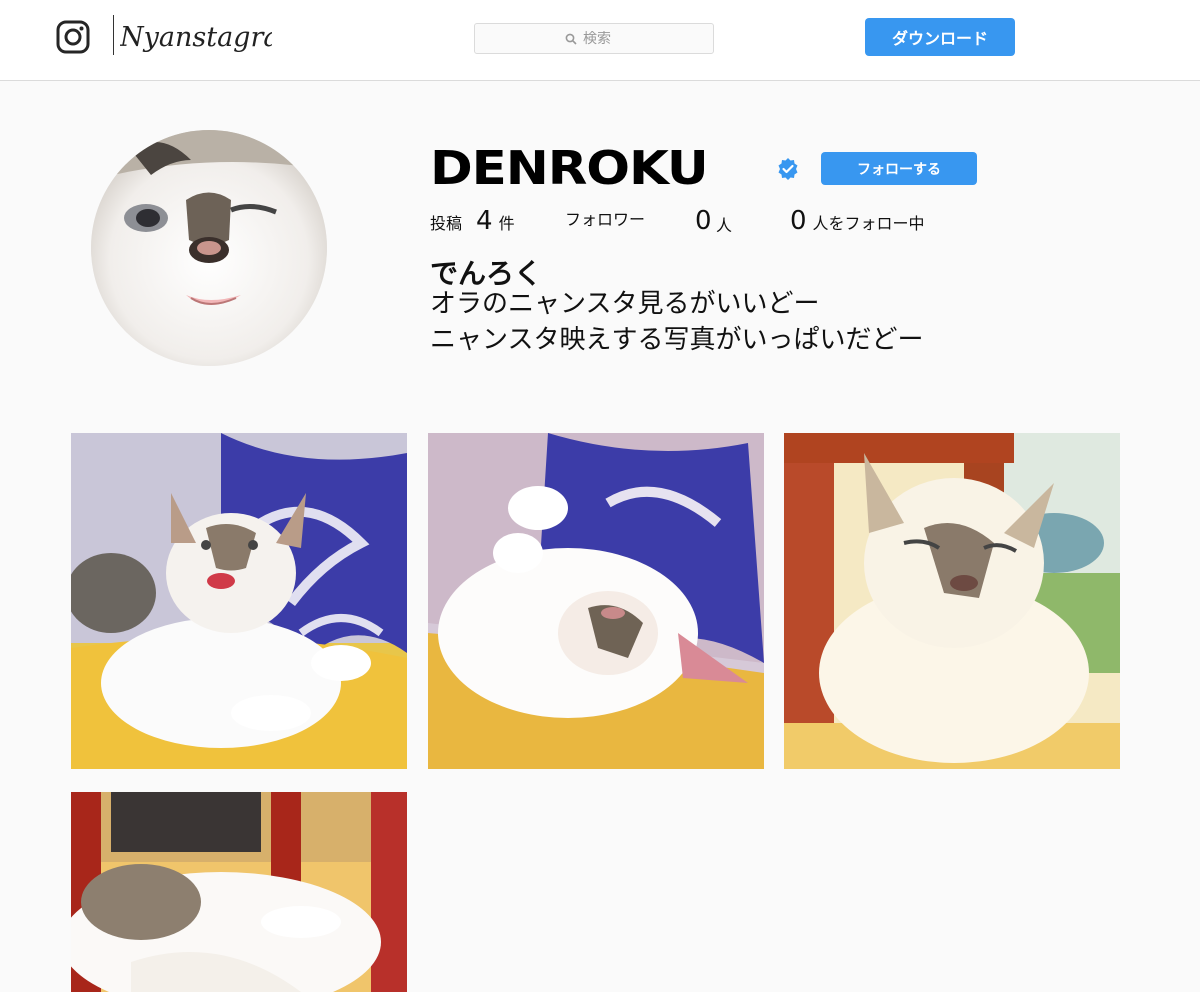 This screenshot has width=1200, height=992. I want to click on posts-count: 4, so click(484, 221).